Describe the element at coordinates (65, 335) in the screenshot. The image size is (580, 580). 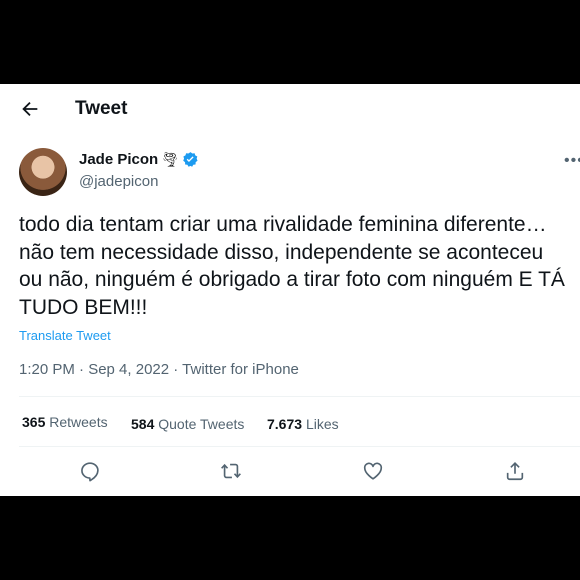
I see `translate-link: Translate Tweet` at that location.